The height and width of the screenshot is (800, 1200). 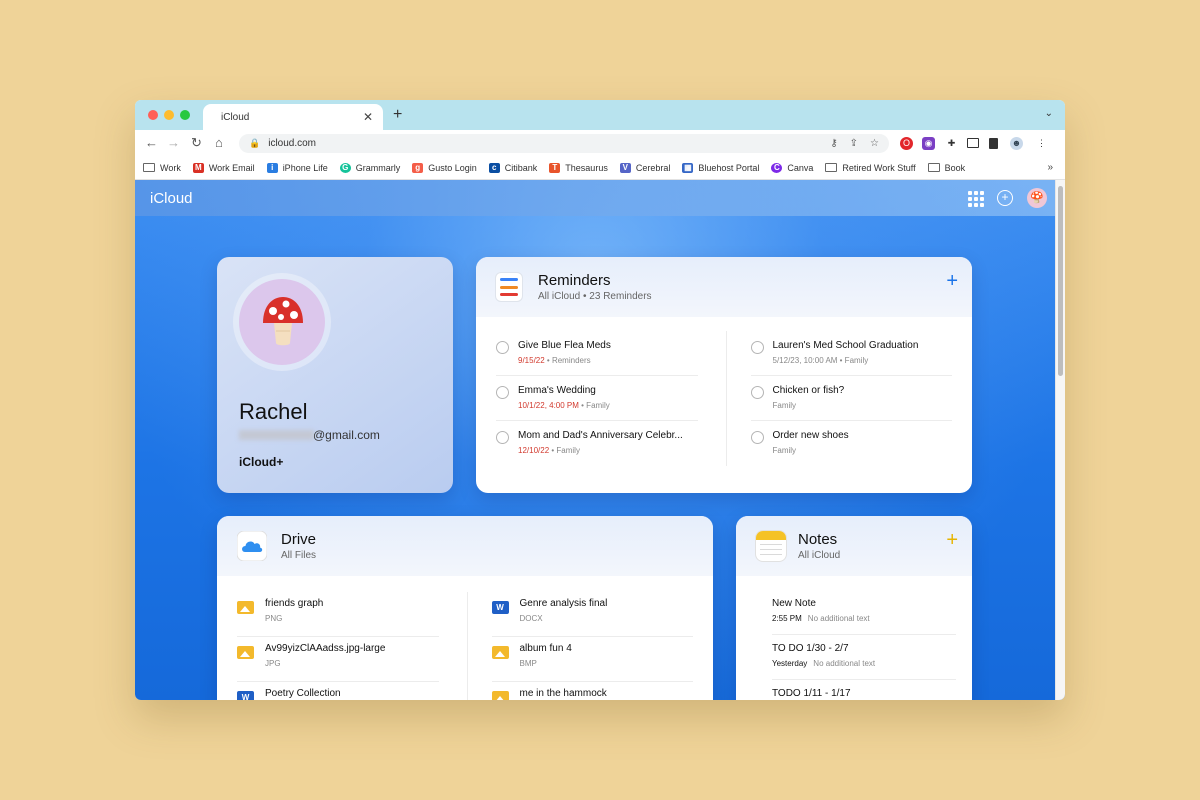 I want to click on bookmark-gusto-login: g Gusto Login, so click(x=444, y=167).